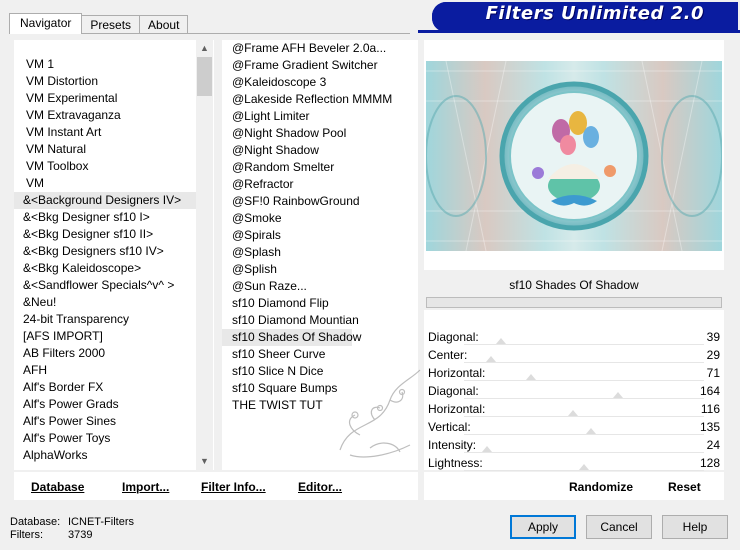 Image resolution: width=740 pixels, height=550 pixels. What do you see at coordinates (105, 268) in the screenshot?
I see `category-item: &<Bkg Kaleidoscope>` at bounding box center [105, 268].